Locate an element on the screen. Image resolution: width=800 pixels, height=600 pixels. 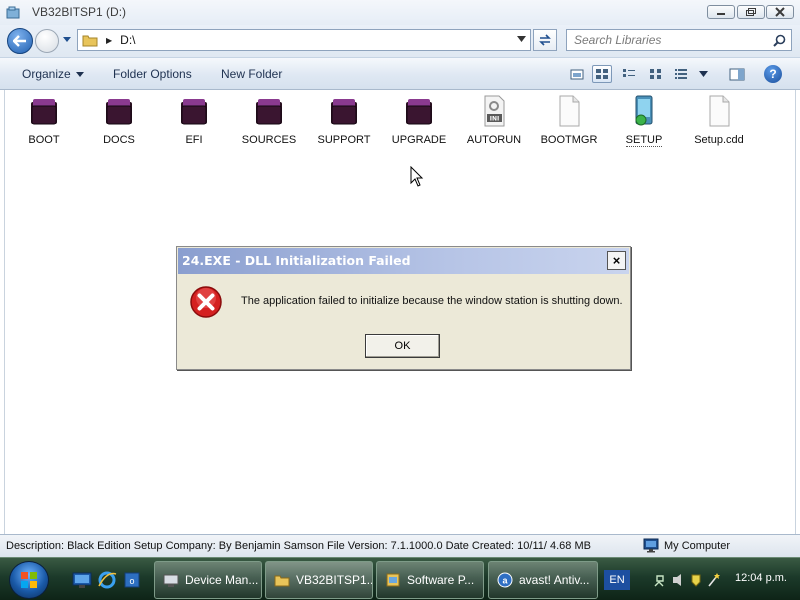
file-item-bootmgr: BOOTMGR is located at coordinates (569, 120).